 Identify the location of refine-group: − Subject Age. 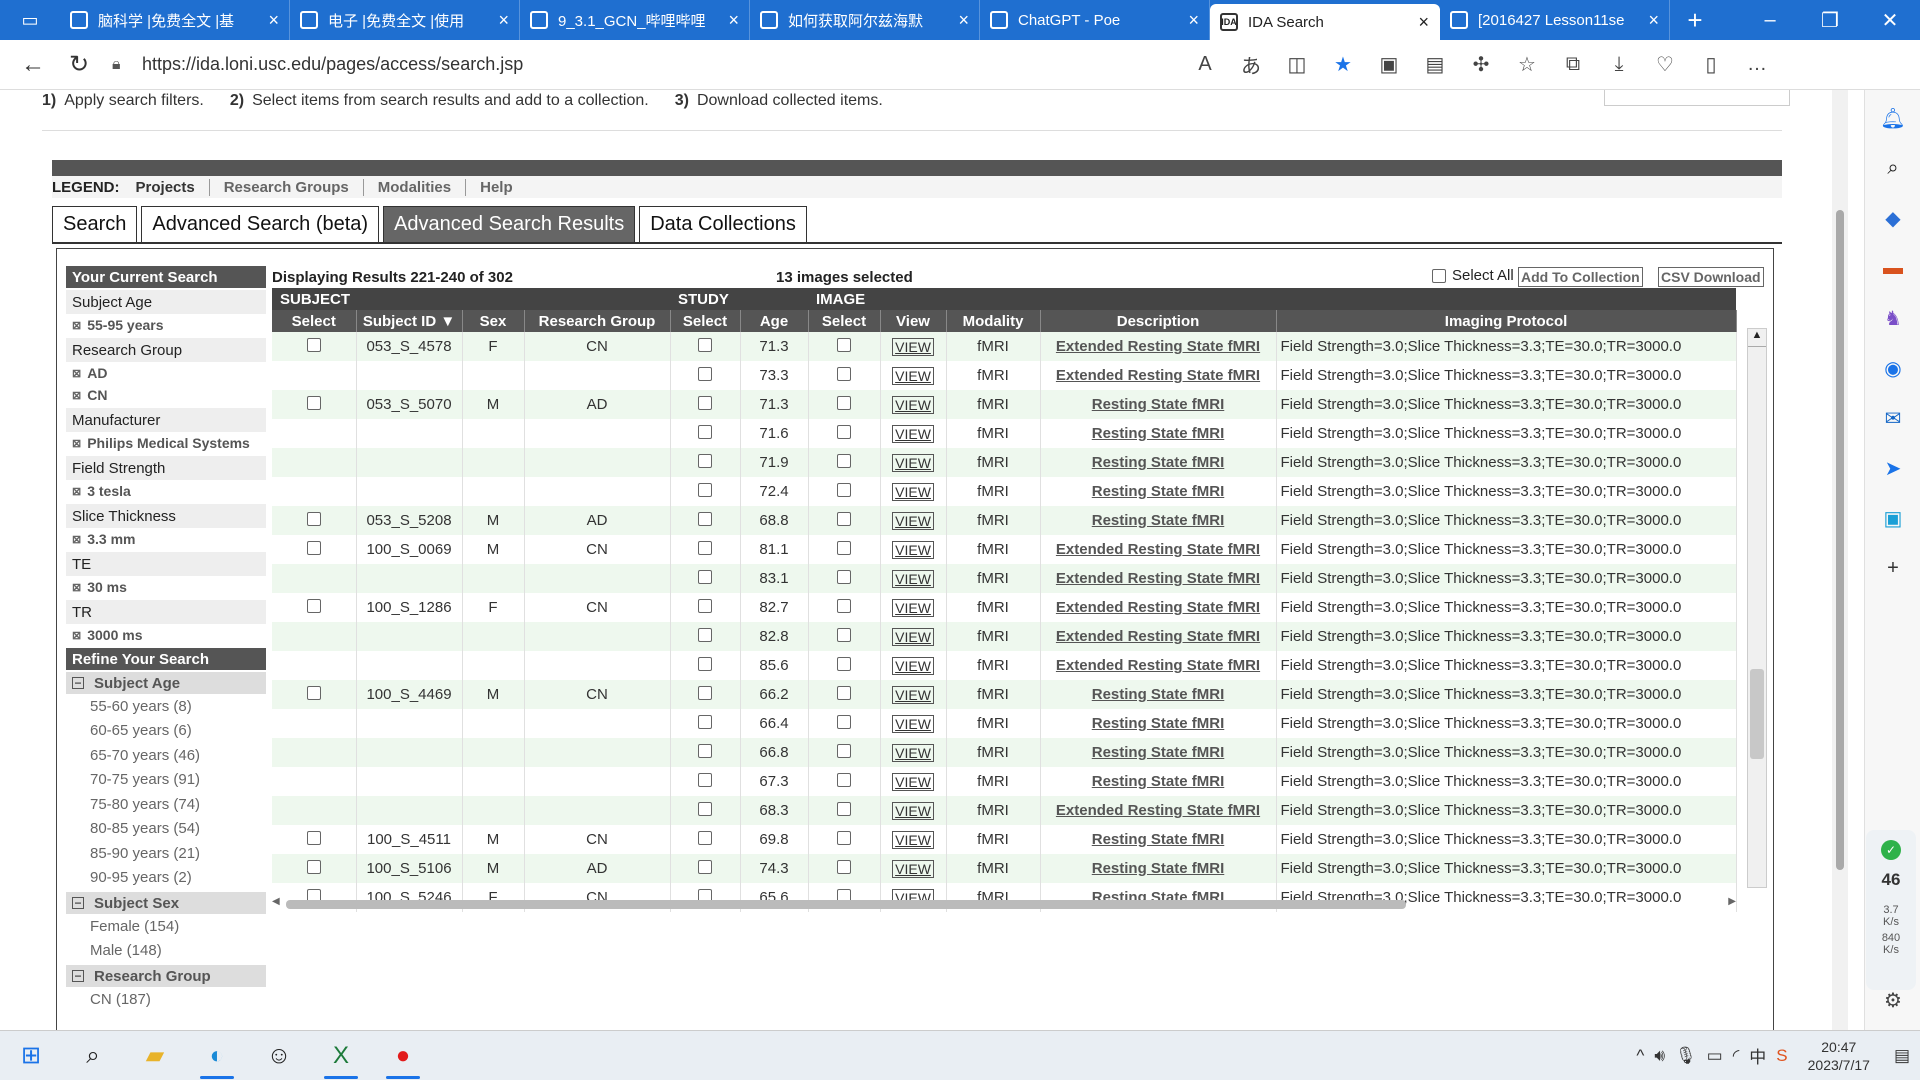
(166, 683).